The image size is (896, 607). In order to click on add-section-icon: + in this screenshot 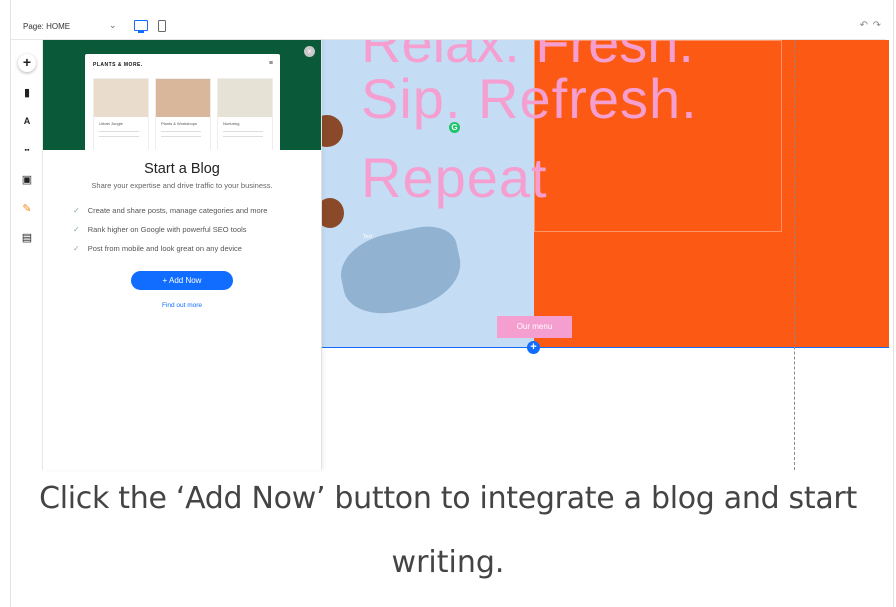, I will do `click(533, 347)`.